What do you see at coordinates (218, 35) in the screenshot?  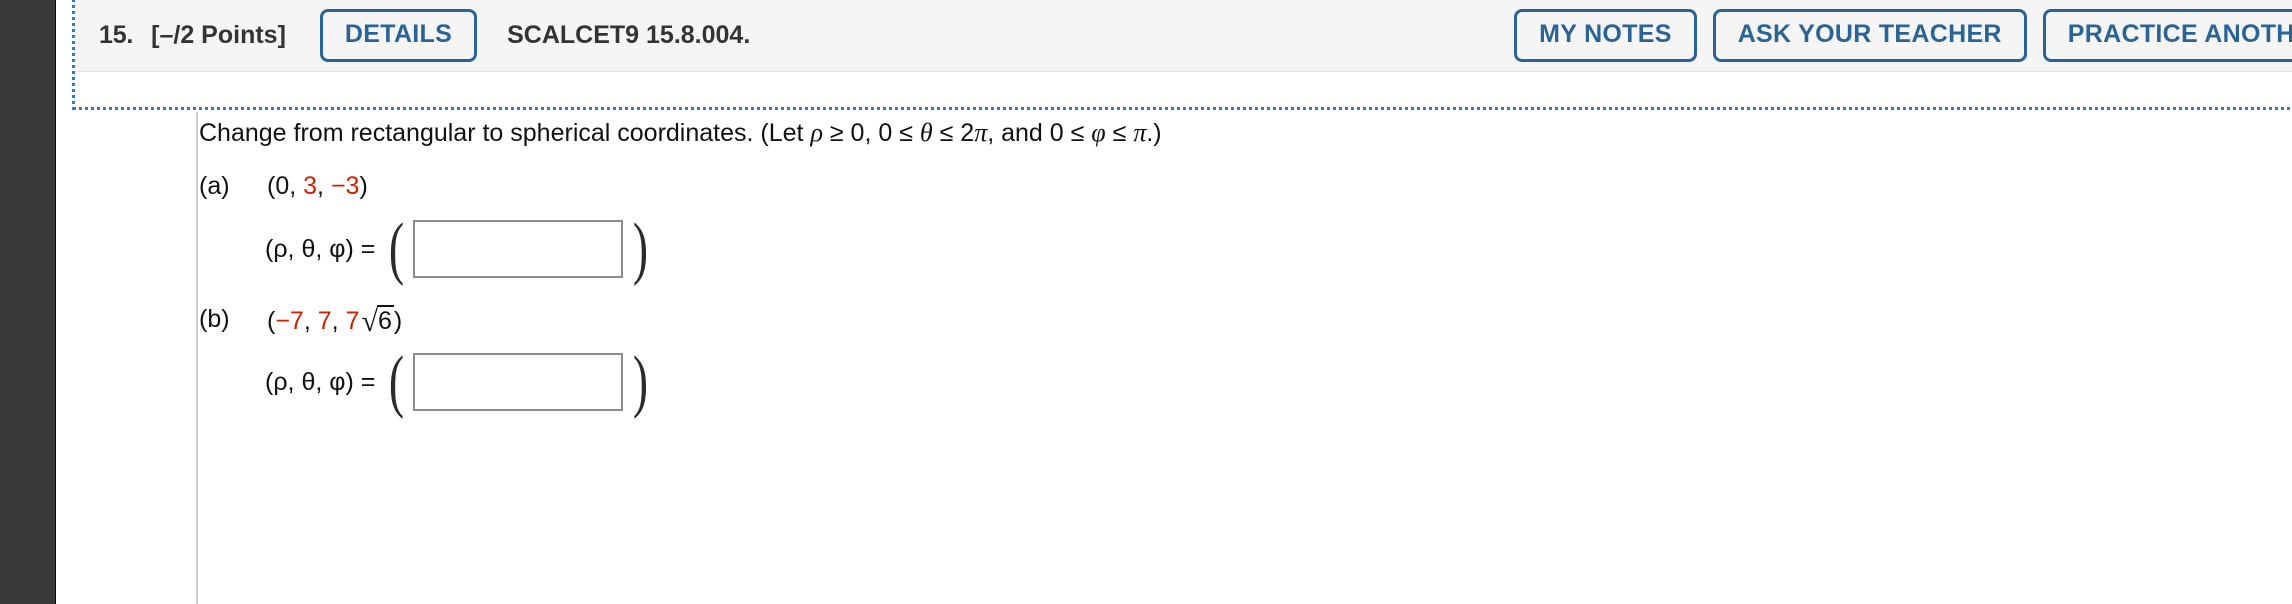 I see `question-points: [–/2 Points]` at bounding box center [218, 35].